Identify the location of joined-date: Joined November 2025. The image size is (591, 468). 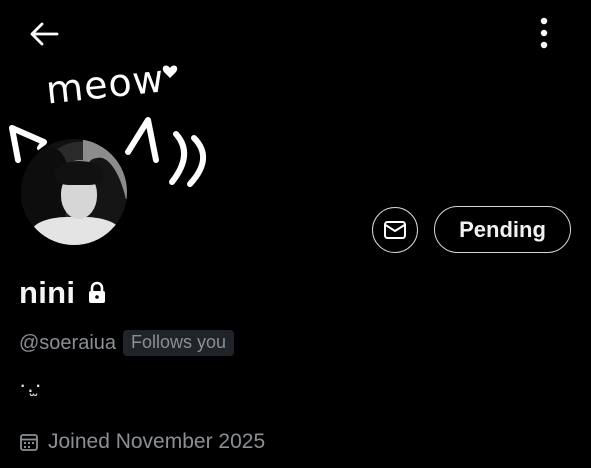
(157, 441).